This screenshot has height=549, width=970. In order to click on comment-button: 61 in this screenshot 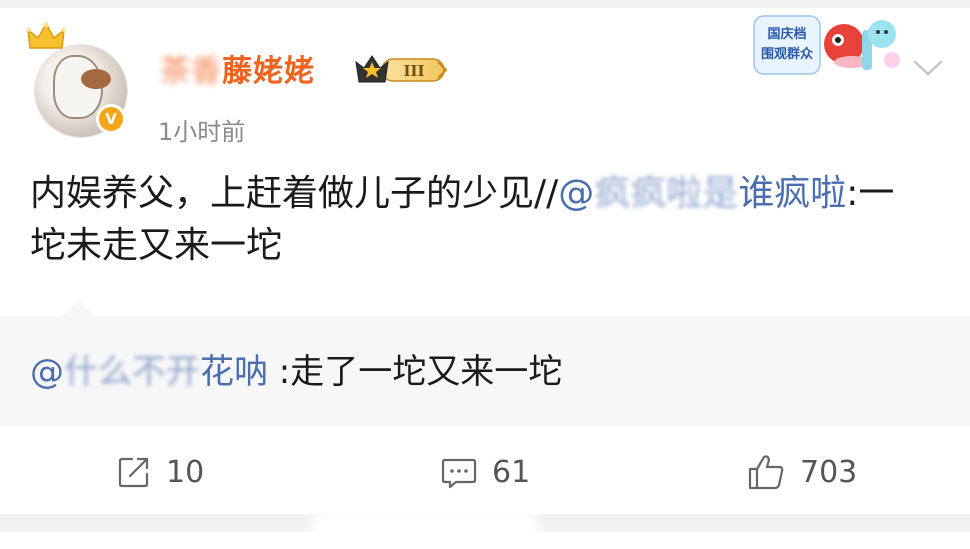, I will do `click(485, 472)`.